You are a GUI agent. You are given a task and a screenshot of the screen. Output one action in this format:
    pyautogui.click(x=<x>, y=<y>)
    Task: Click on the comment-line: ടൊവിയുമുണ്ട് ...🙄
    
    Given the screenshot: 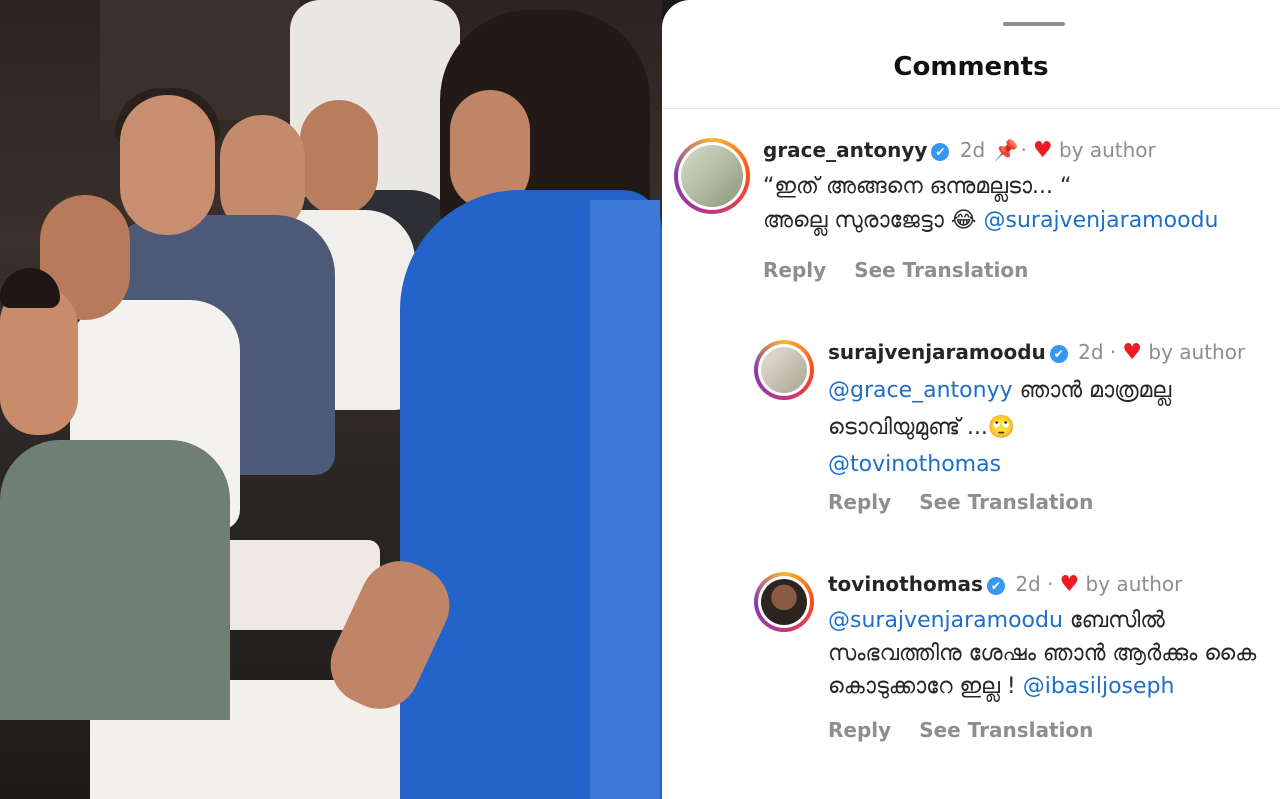 What is the action you would take?
    pyautogui.click(x=922, y=427)
    